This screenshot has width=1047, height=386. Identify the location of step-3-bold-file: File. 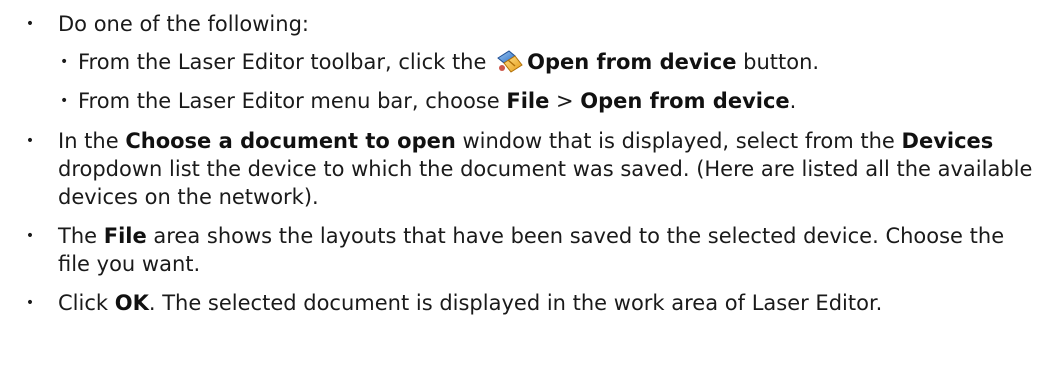
(125, 236).